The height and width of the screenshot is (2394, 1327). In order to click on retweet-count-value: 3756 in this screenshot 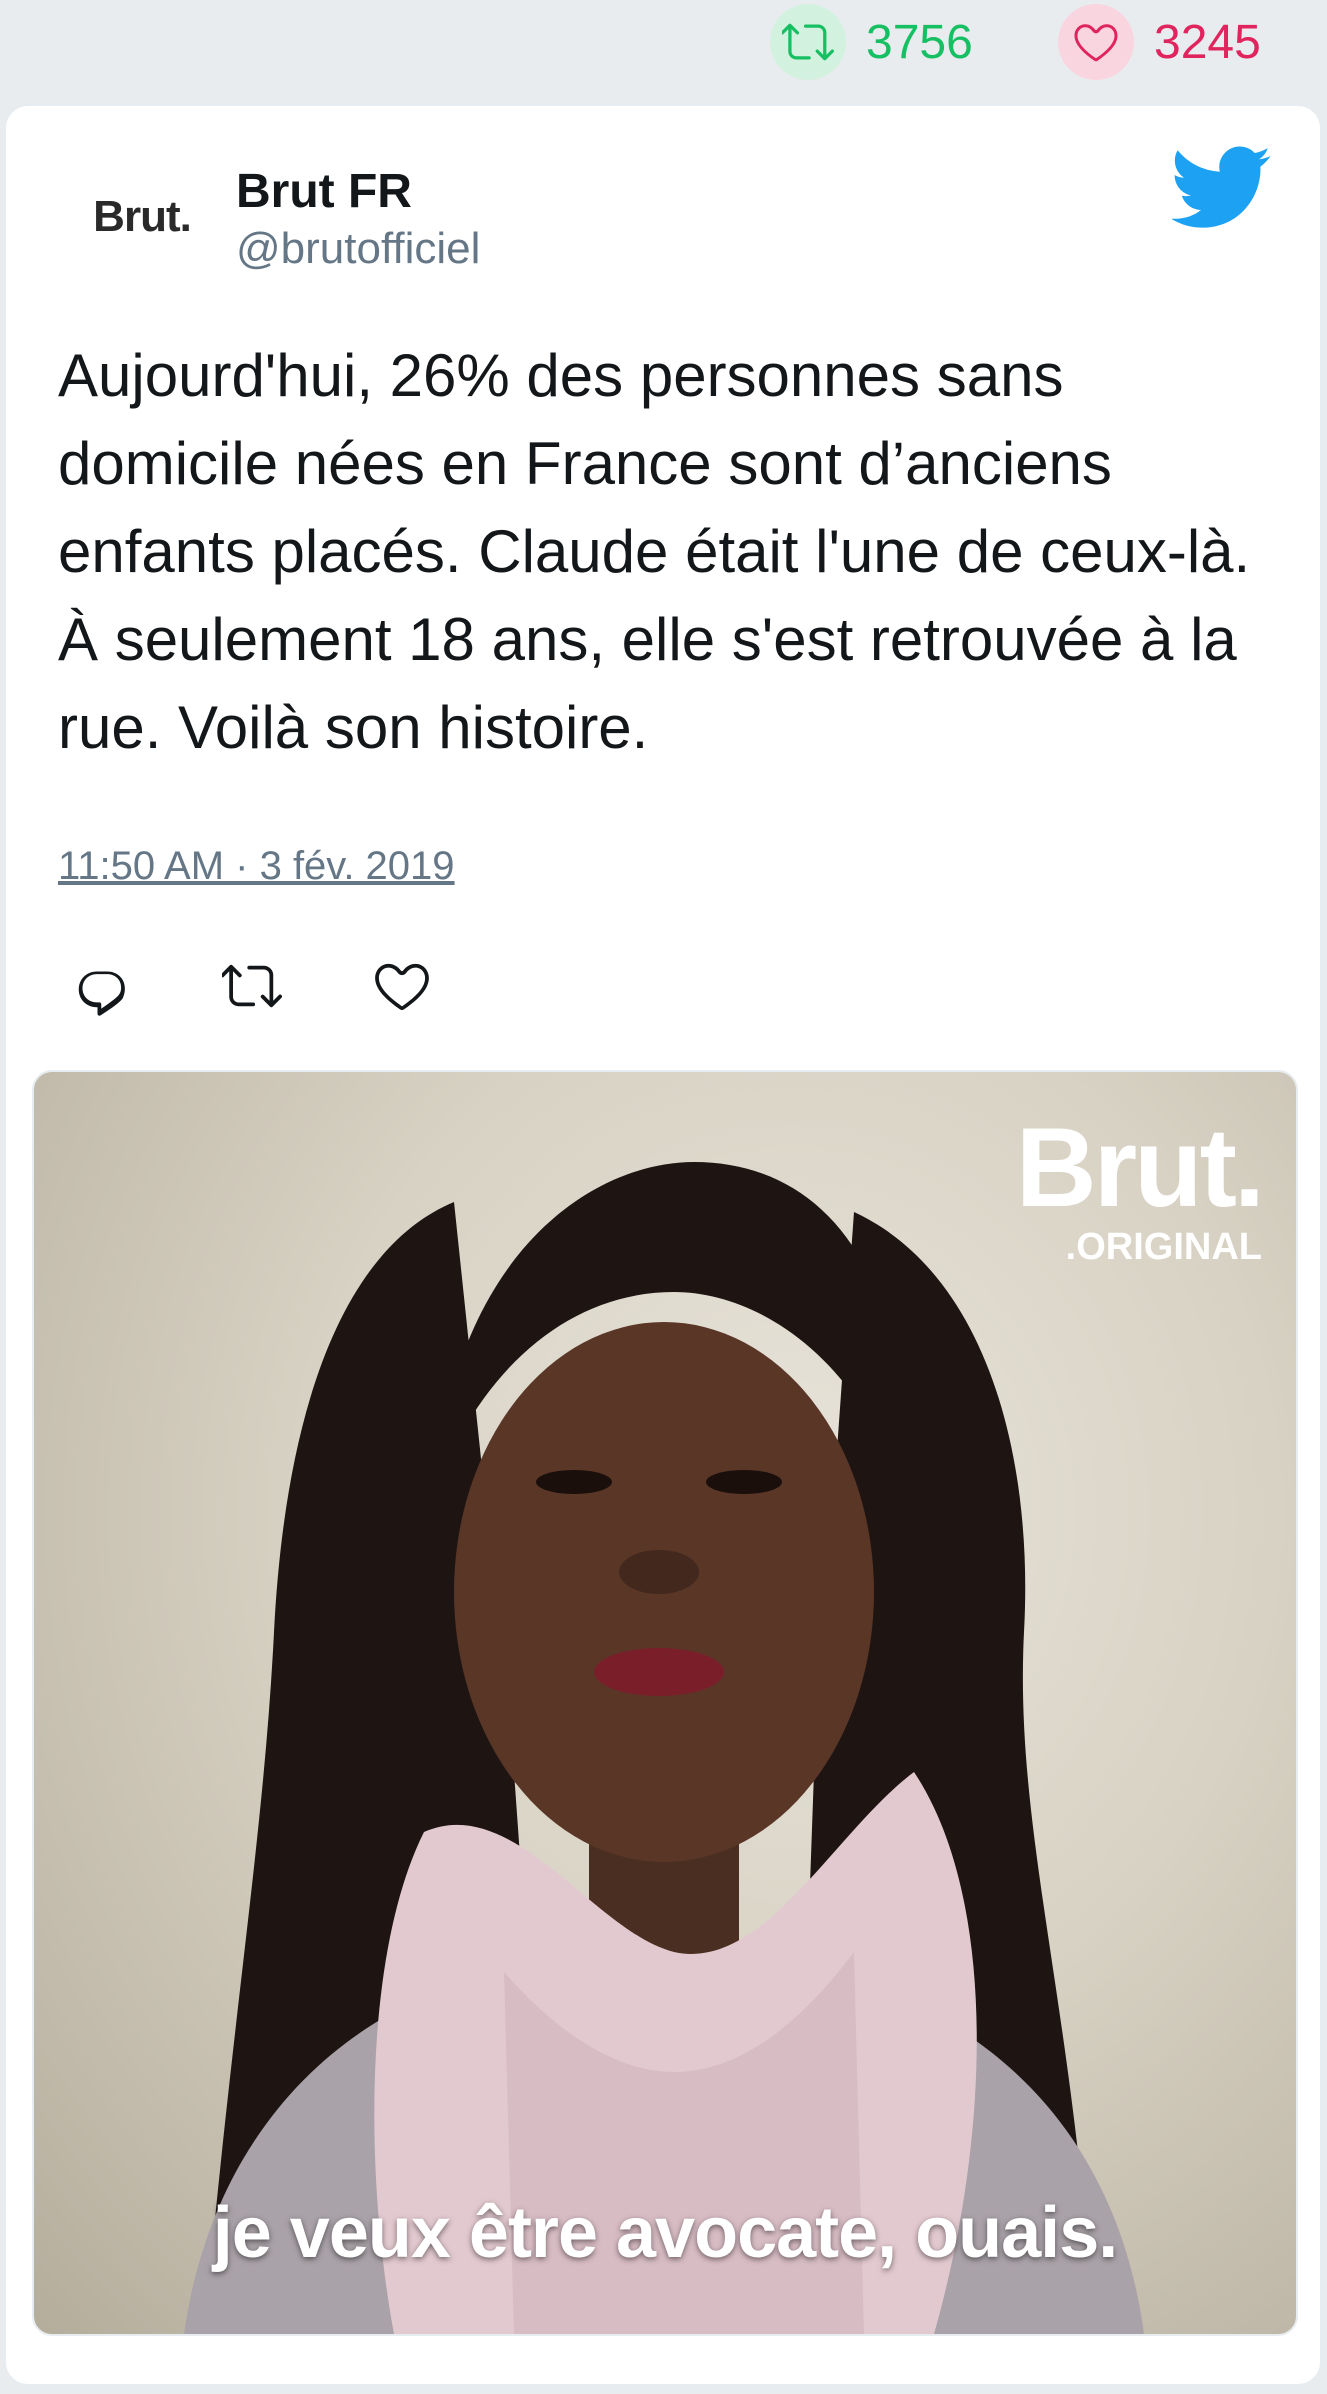, I will do `click(919, 42)`.